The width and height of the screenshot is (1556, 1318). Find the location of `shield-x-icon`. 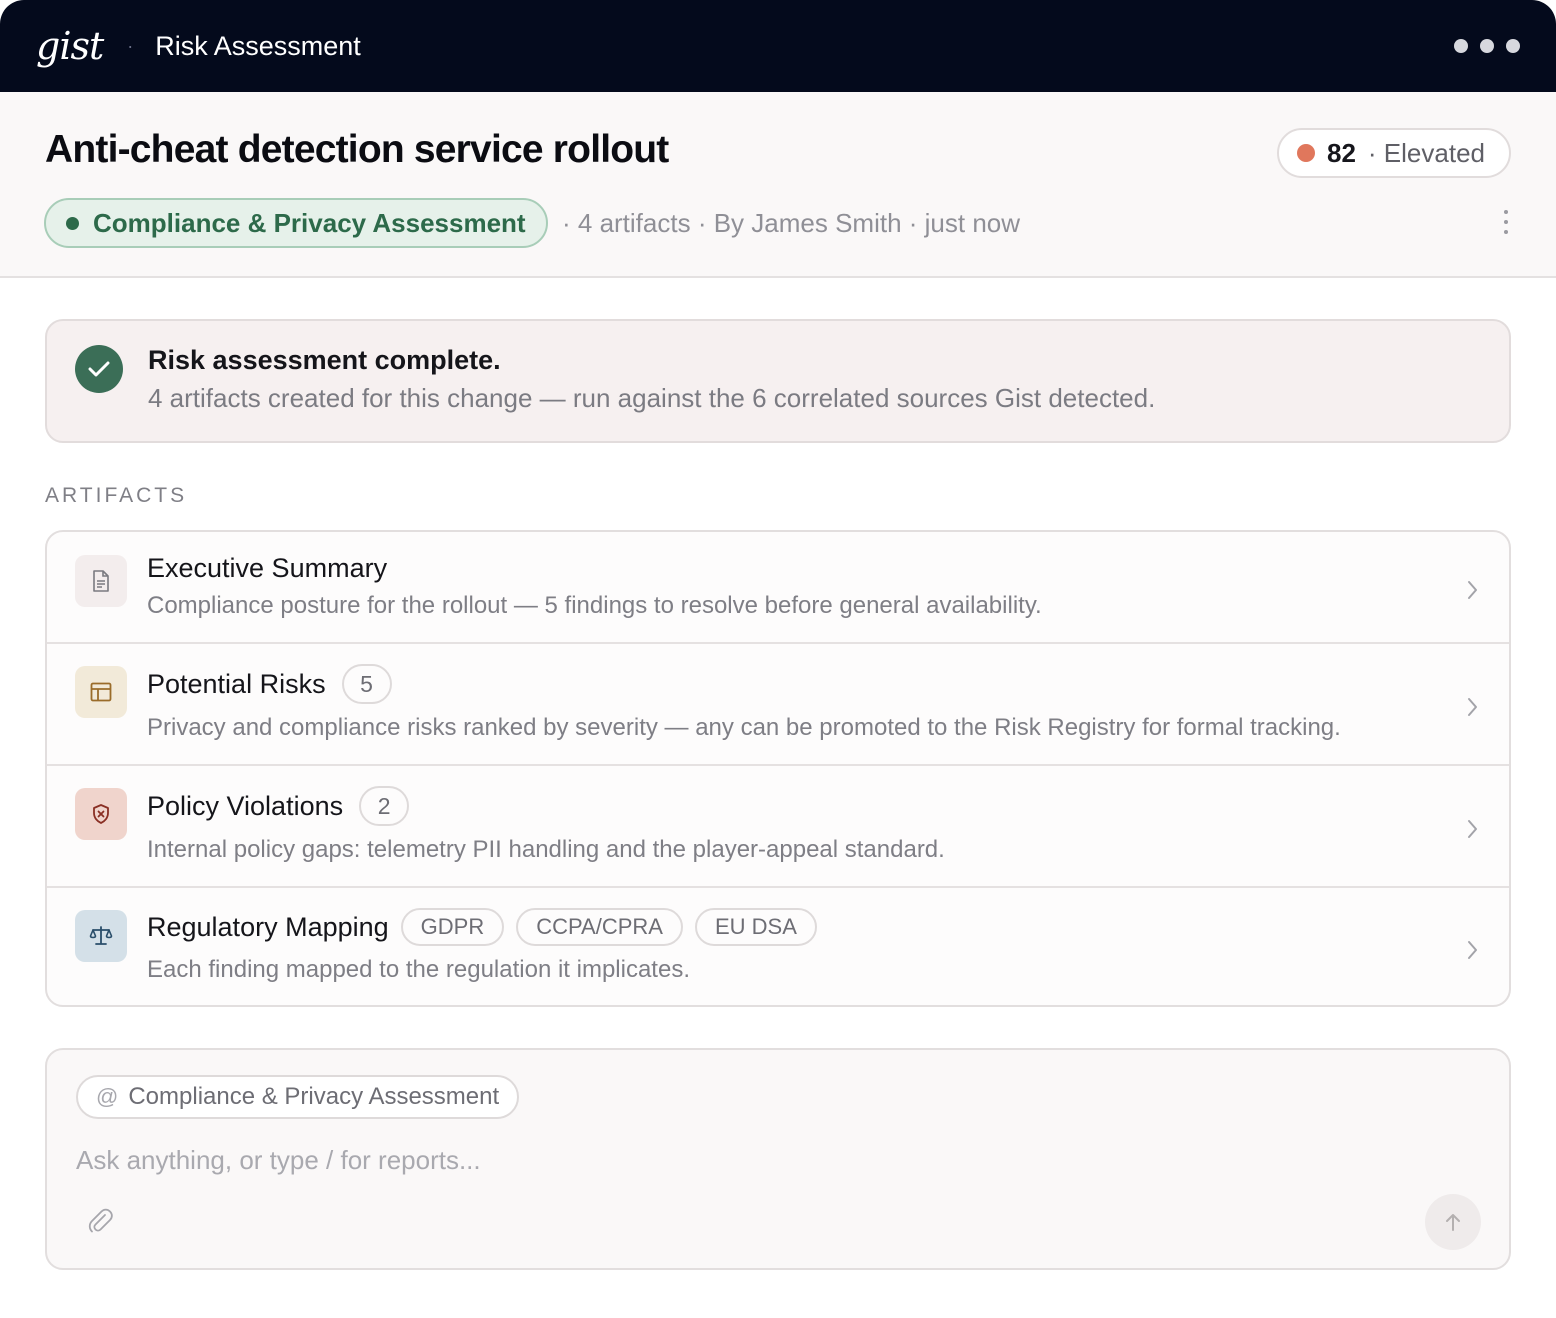

shield-x-icon is located at coordinates (101, 814).